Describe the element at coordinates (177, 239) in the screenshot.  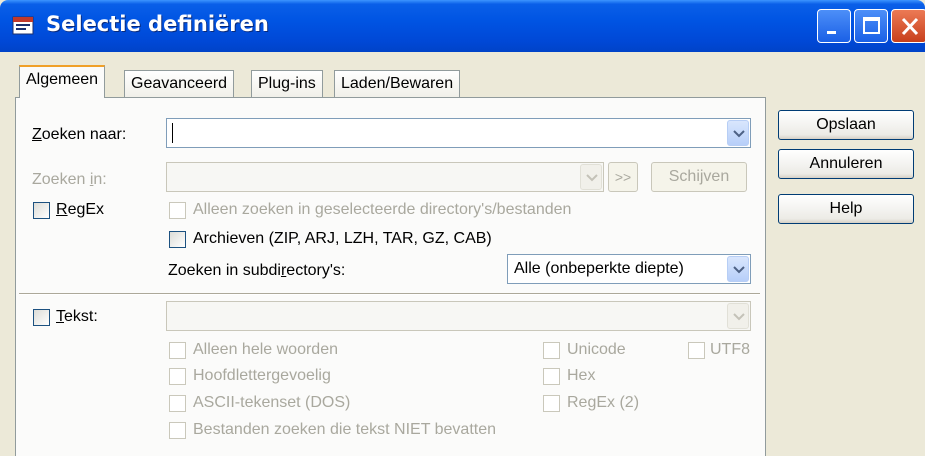
I see `archives-checkbox` at that location.